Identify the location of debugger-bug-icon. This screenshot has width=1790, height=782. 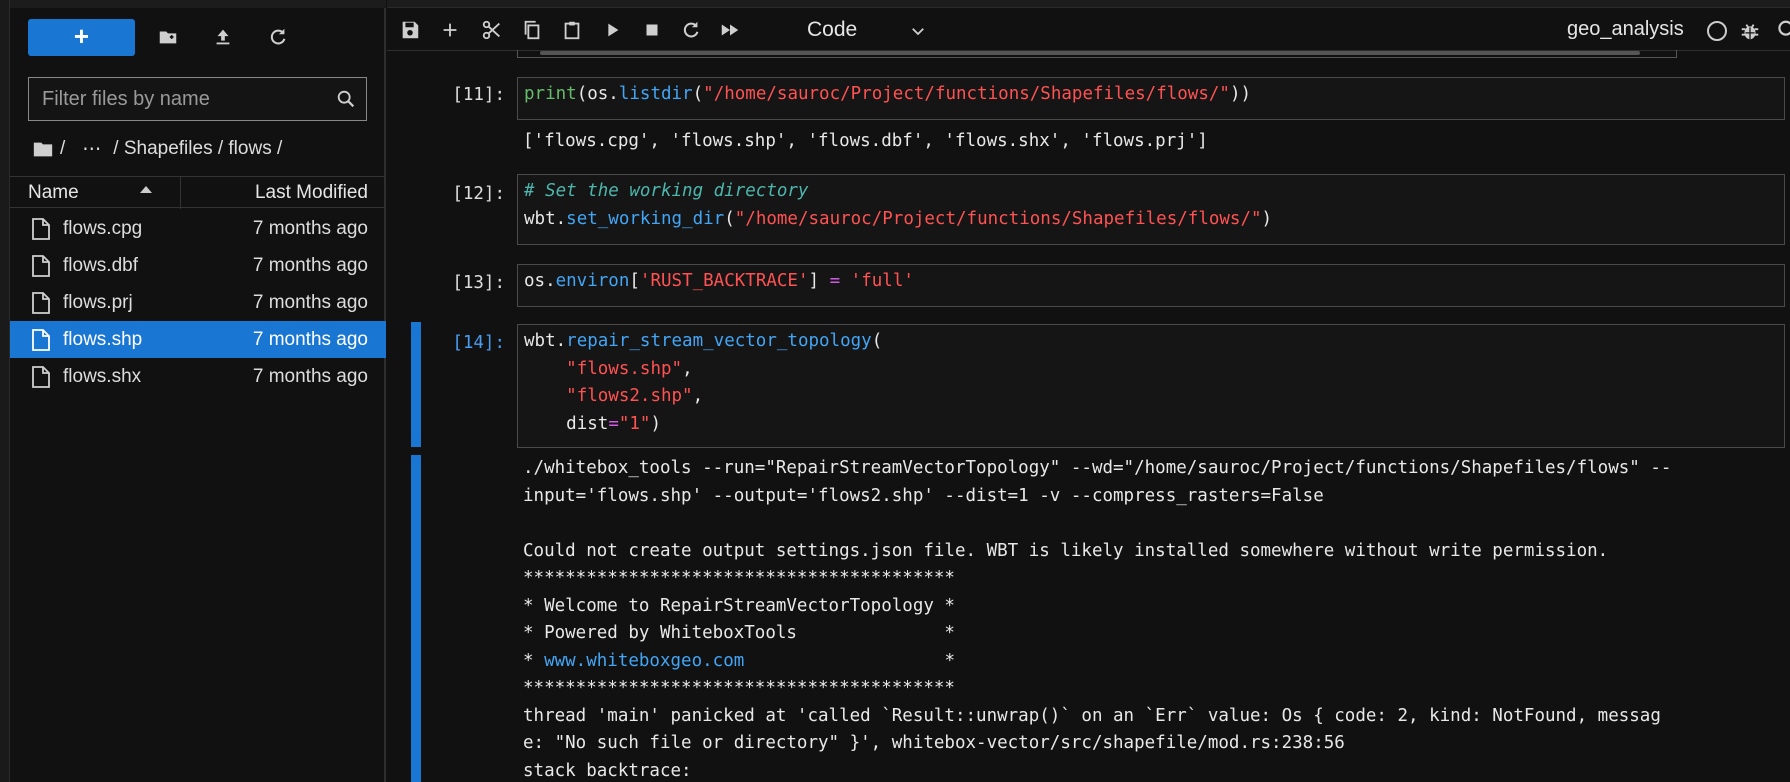
(1750, 31).